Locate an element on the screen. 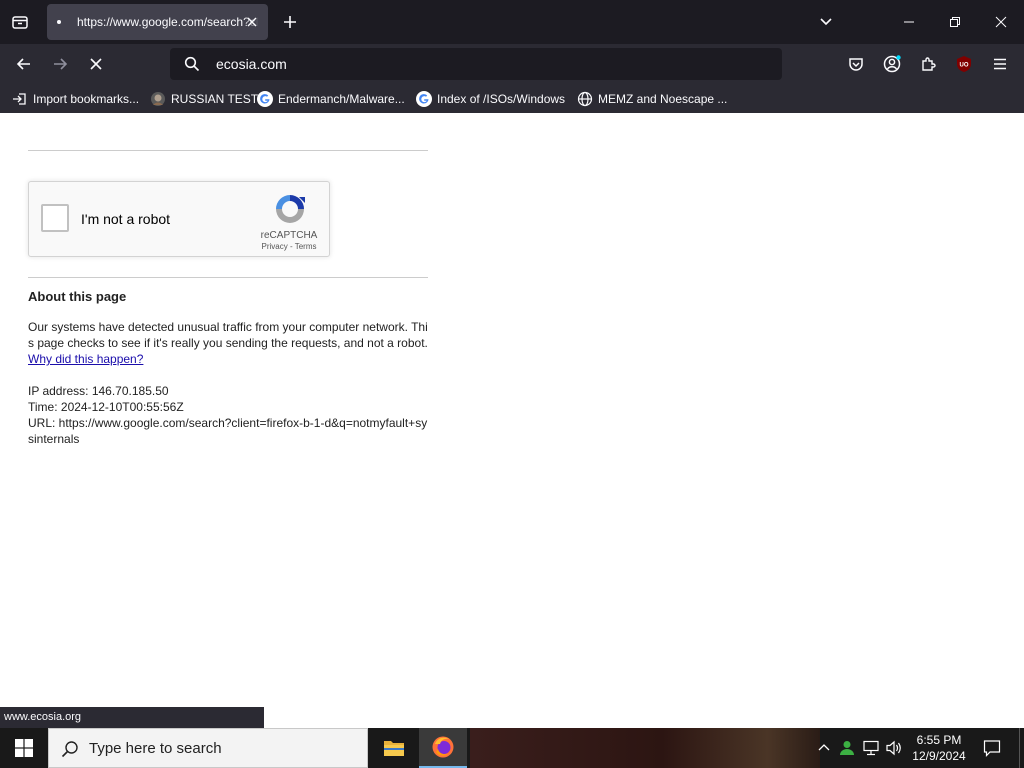 The height and width of the screenshot is (768, 1024). user-status-icon is located at coordinates (847, 748).